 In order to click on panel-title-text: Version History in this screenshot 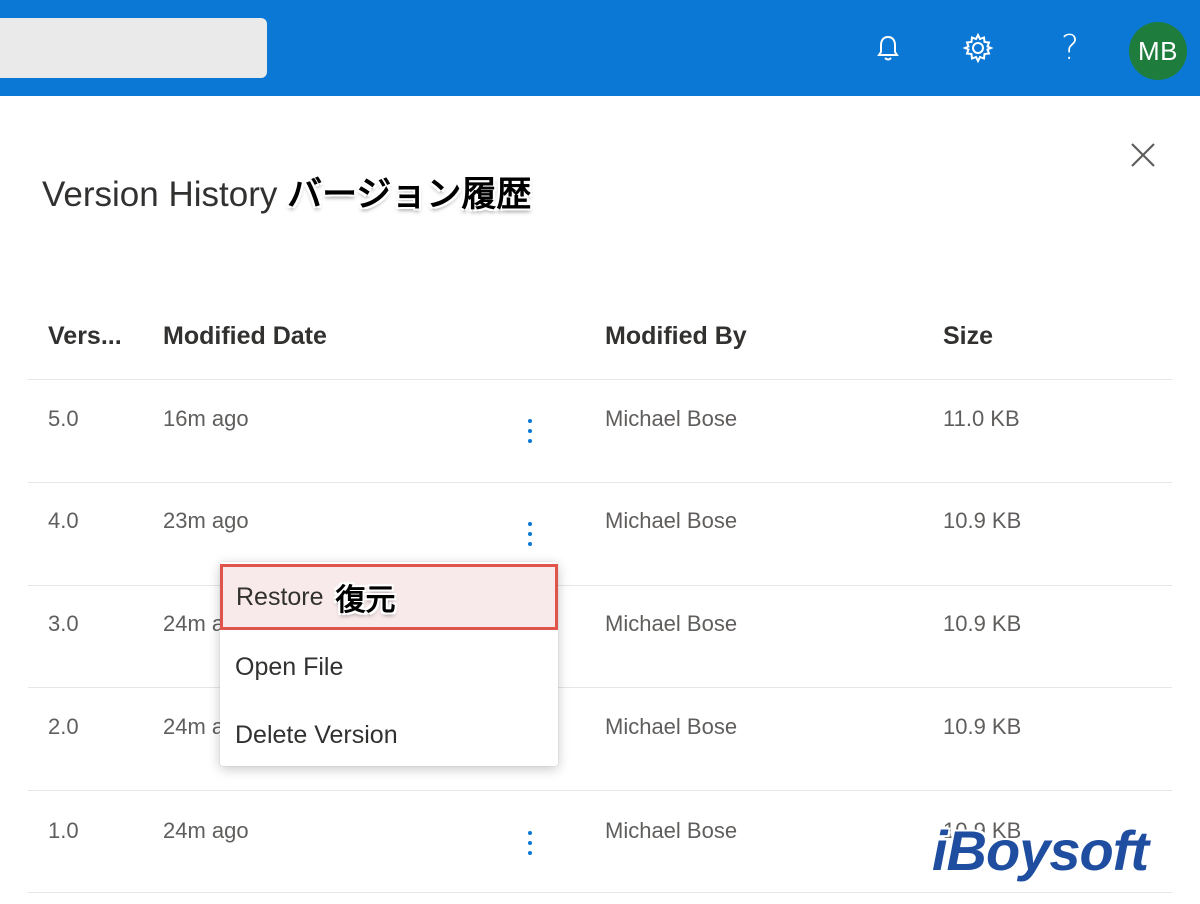, I will do `click(160, 194)`.